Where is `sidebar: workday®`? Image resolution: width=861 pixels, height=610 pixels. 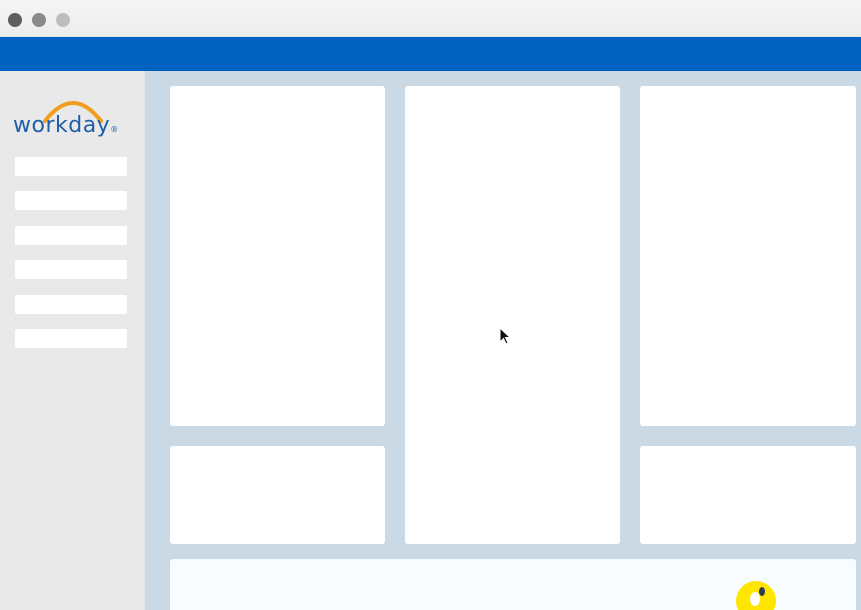
sidebar: workday® is located at coordinates (72, 340).